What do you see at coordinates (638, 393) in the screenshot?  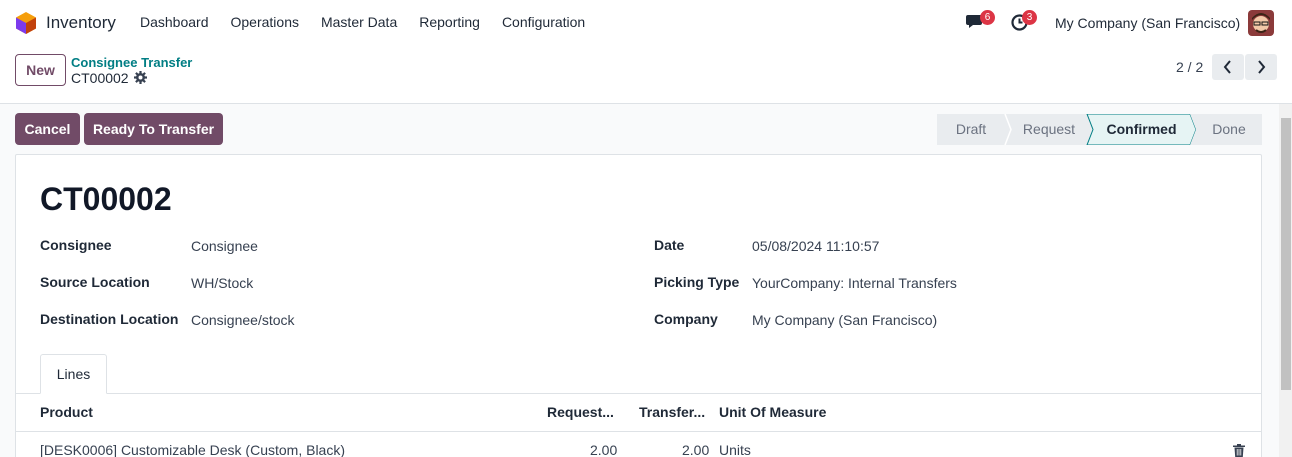 I see `tab-underline` at bounding box center [638, 393].